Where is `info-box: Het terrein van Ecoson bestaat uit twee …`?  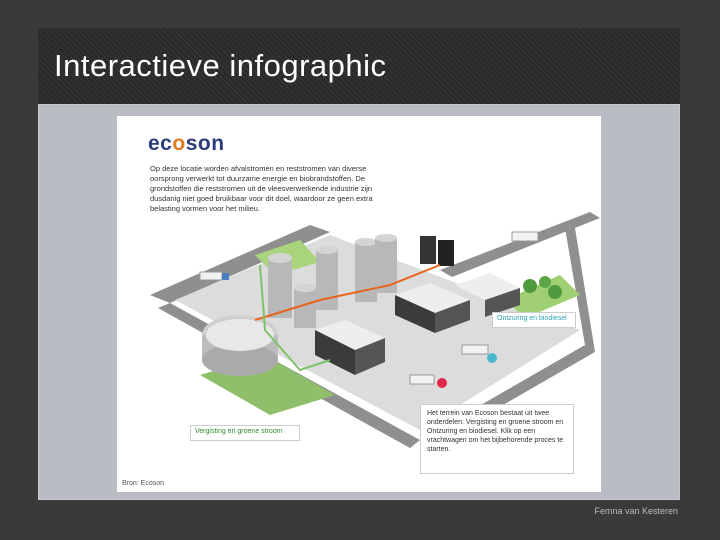 info-box: Het terrein van Ecoson bestaat uit twee … is located at coordinates (497, 439).